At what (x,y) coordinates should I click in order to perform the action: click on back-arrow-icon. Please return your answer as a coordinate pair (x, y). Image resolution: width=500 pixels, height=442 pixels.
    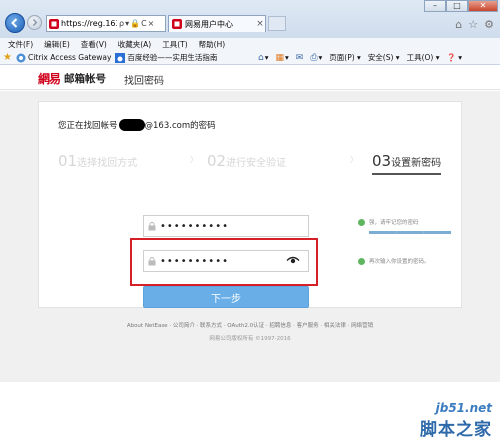
    Looking at the image, I should click on (14, 23).